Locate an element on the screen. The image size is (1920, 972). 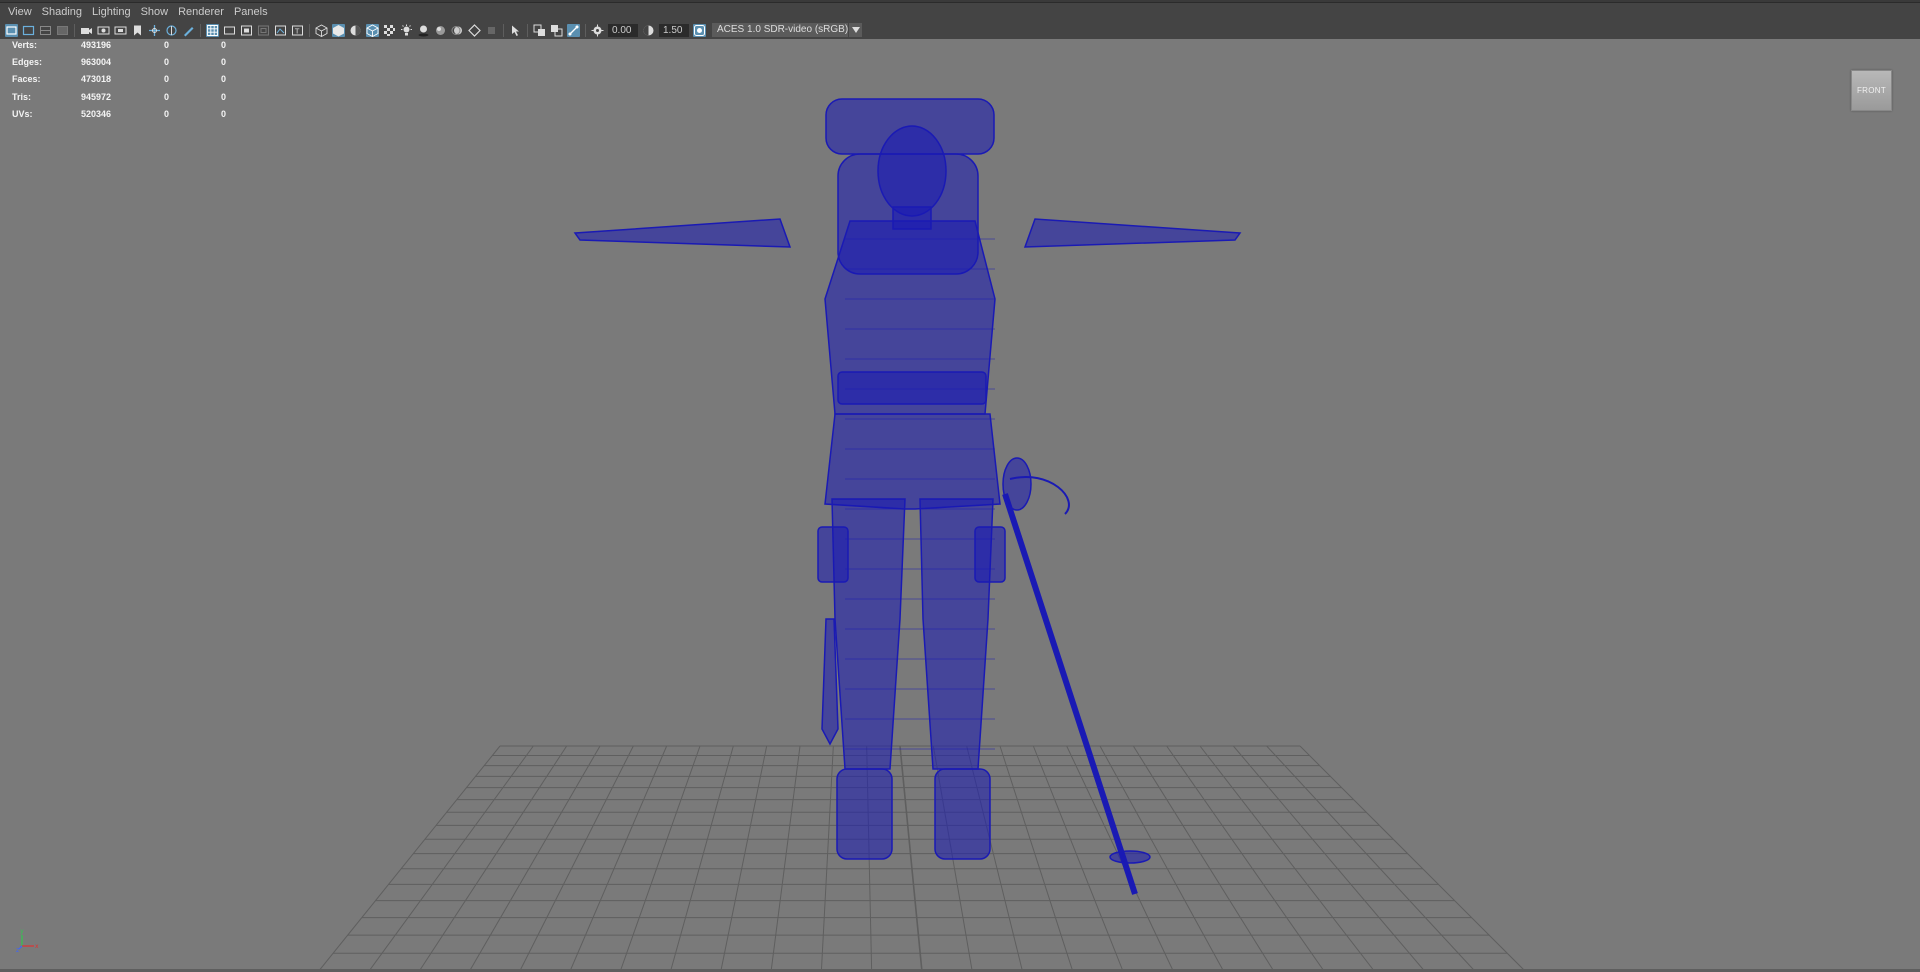
right-pocket is located at coordinates (990, 554).